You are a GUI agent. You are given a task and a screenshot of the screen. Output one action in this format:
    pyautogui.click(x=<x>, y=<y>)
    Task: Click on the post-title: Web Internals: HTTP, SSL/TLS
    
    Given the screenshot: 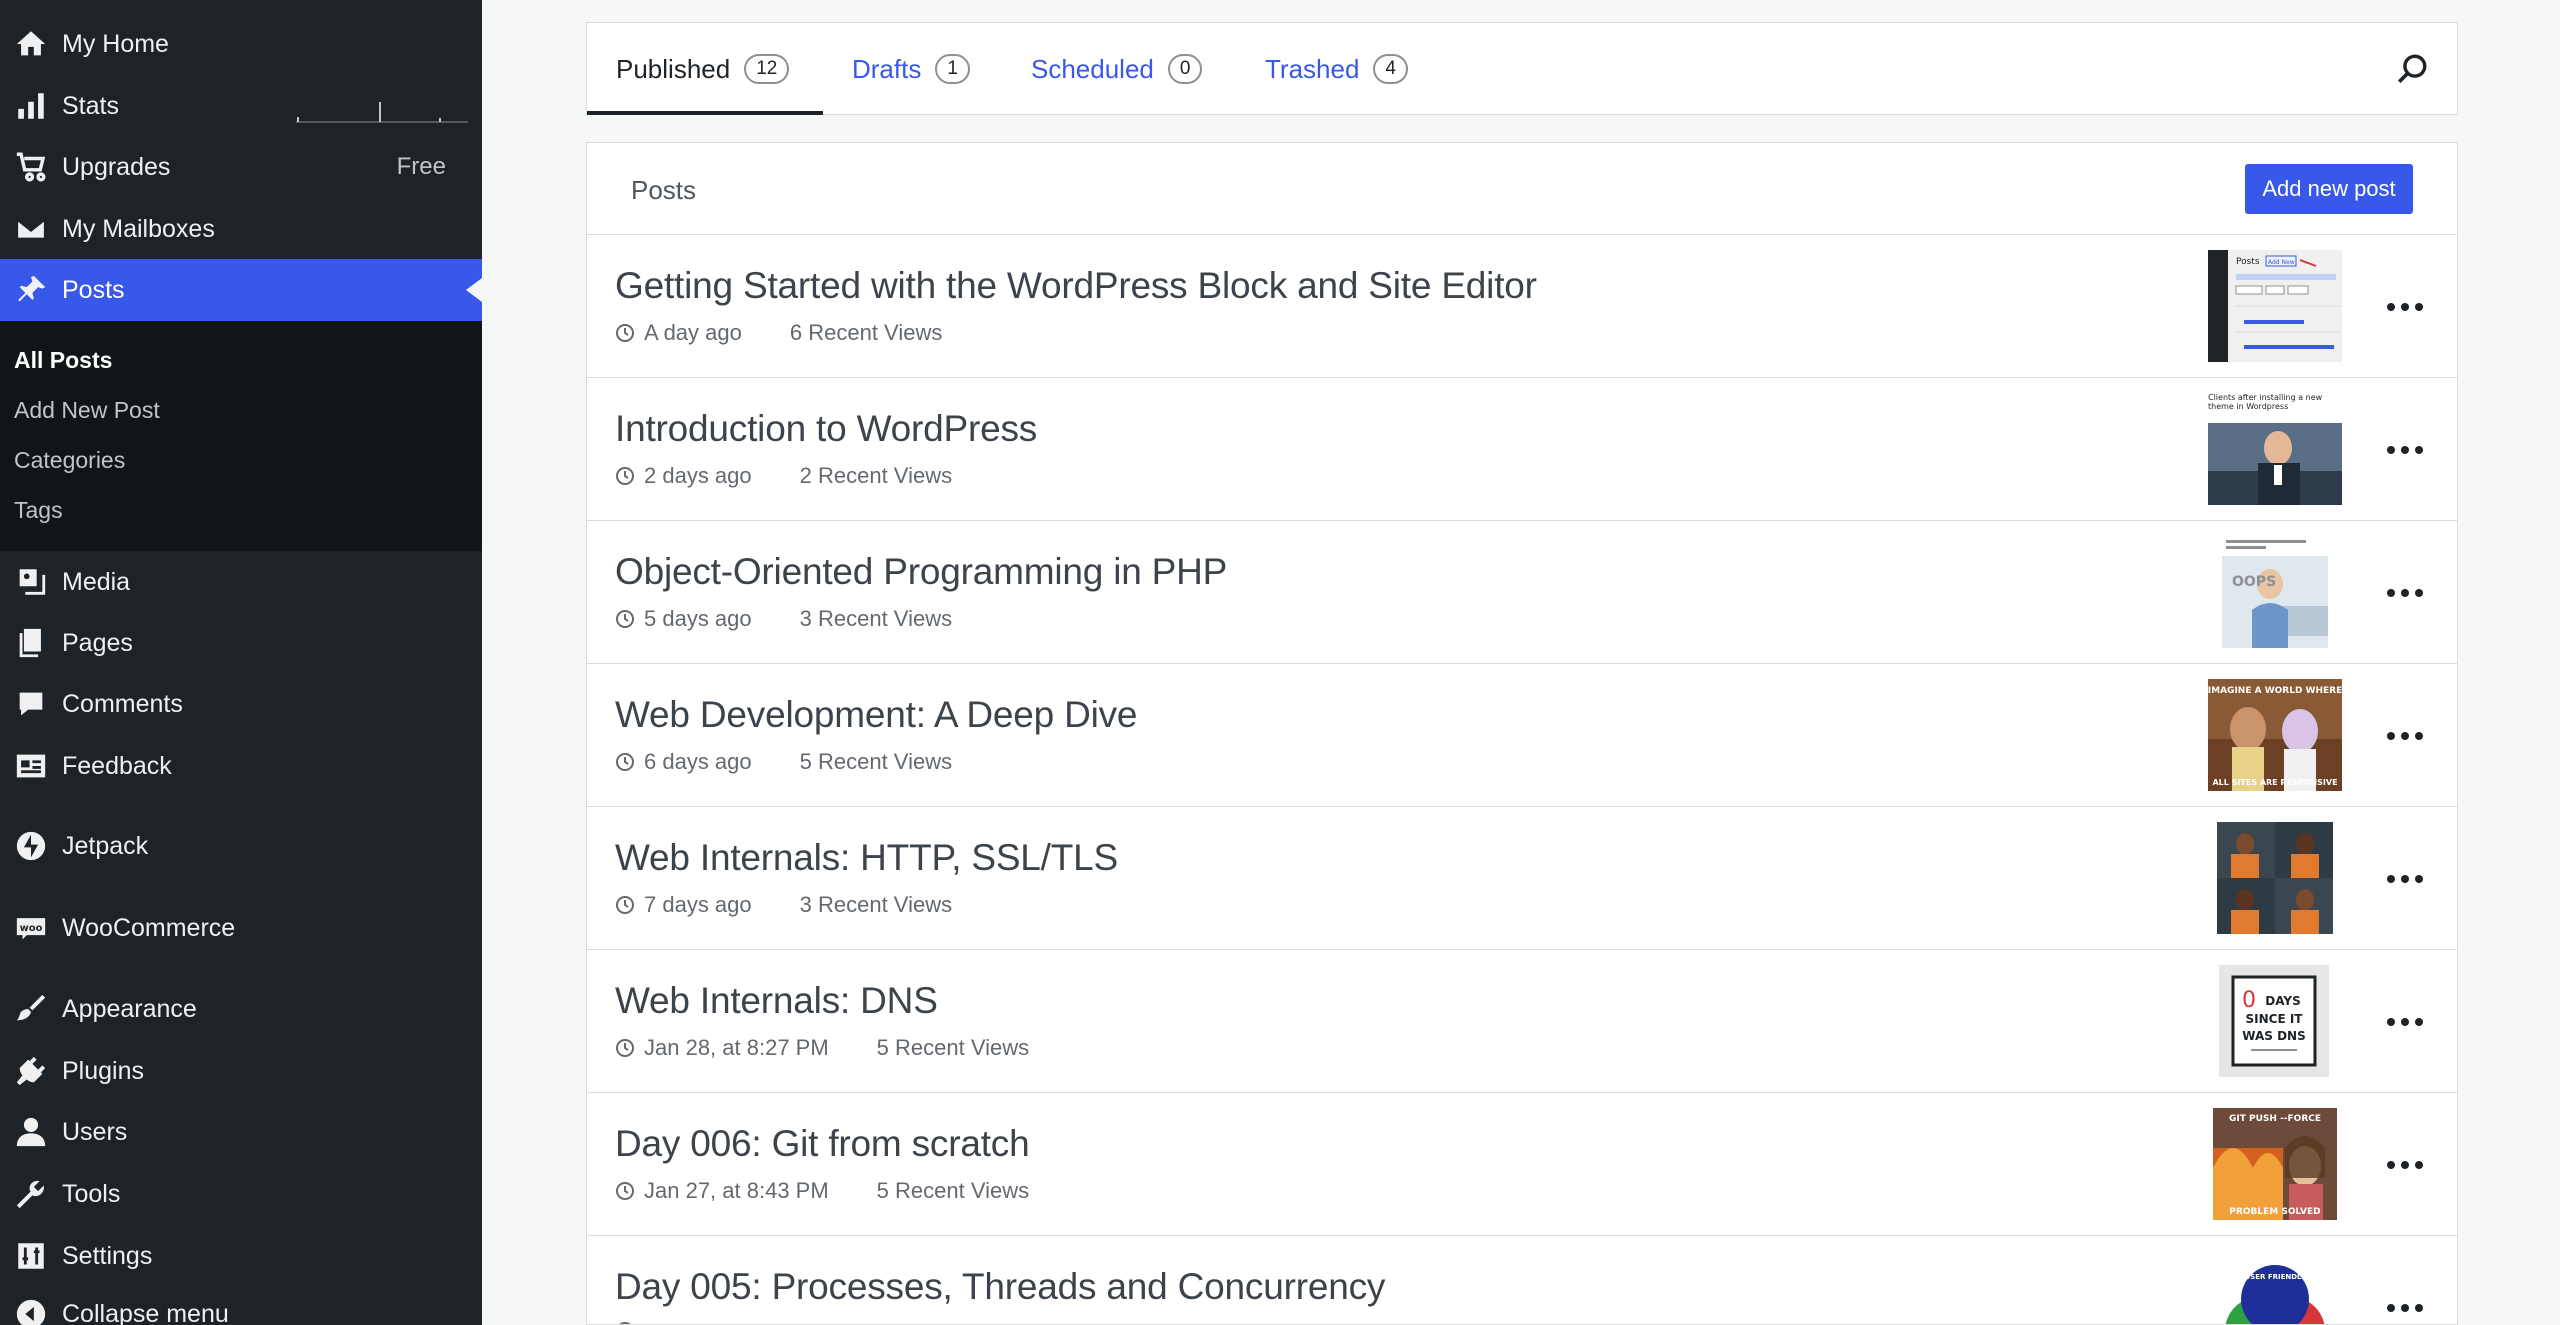 What is the action you would take?
    pyautogui.click(x=866, y=858)
    